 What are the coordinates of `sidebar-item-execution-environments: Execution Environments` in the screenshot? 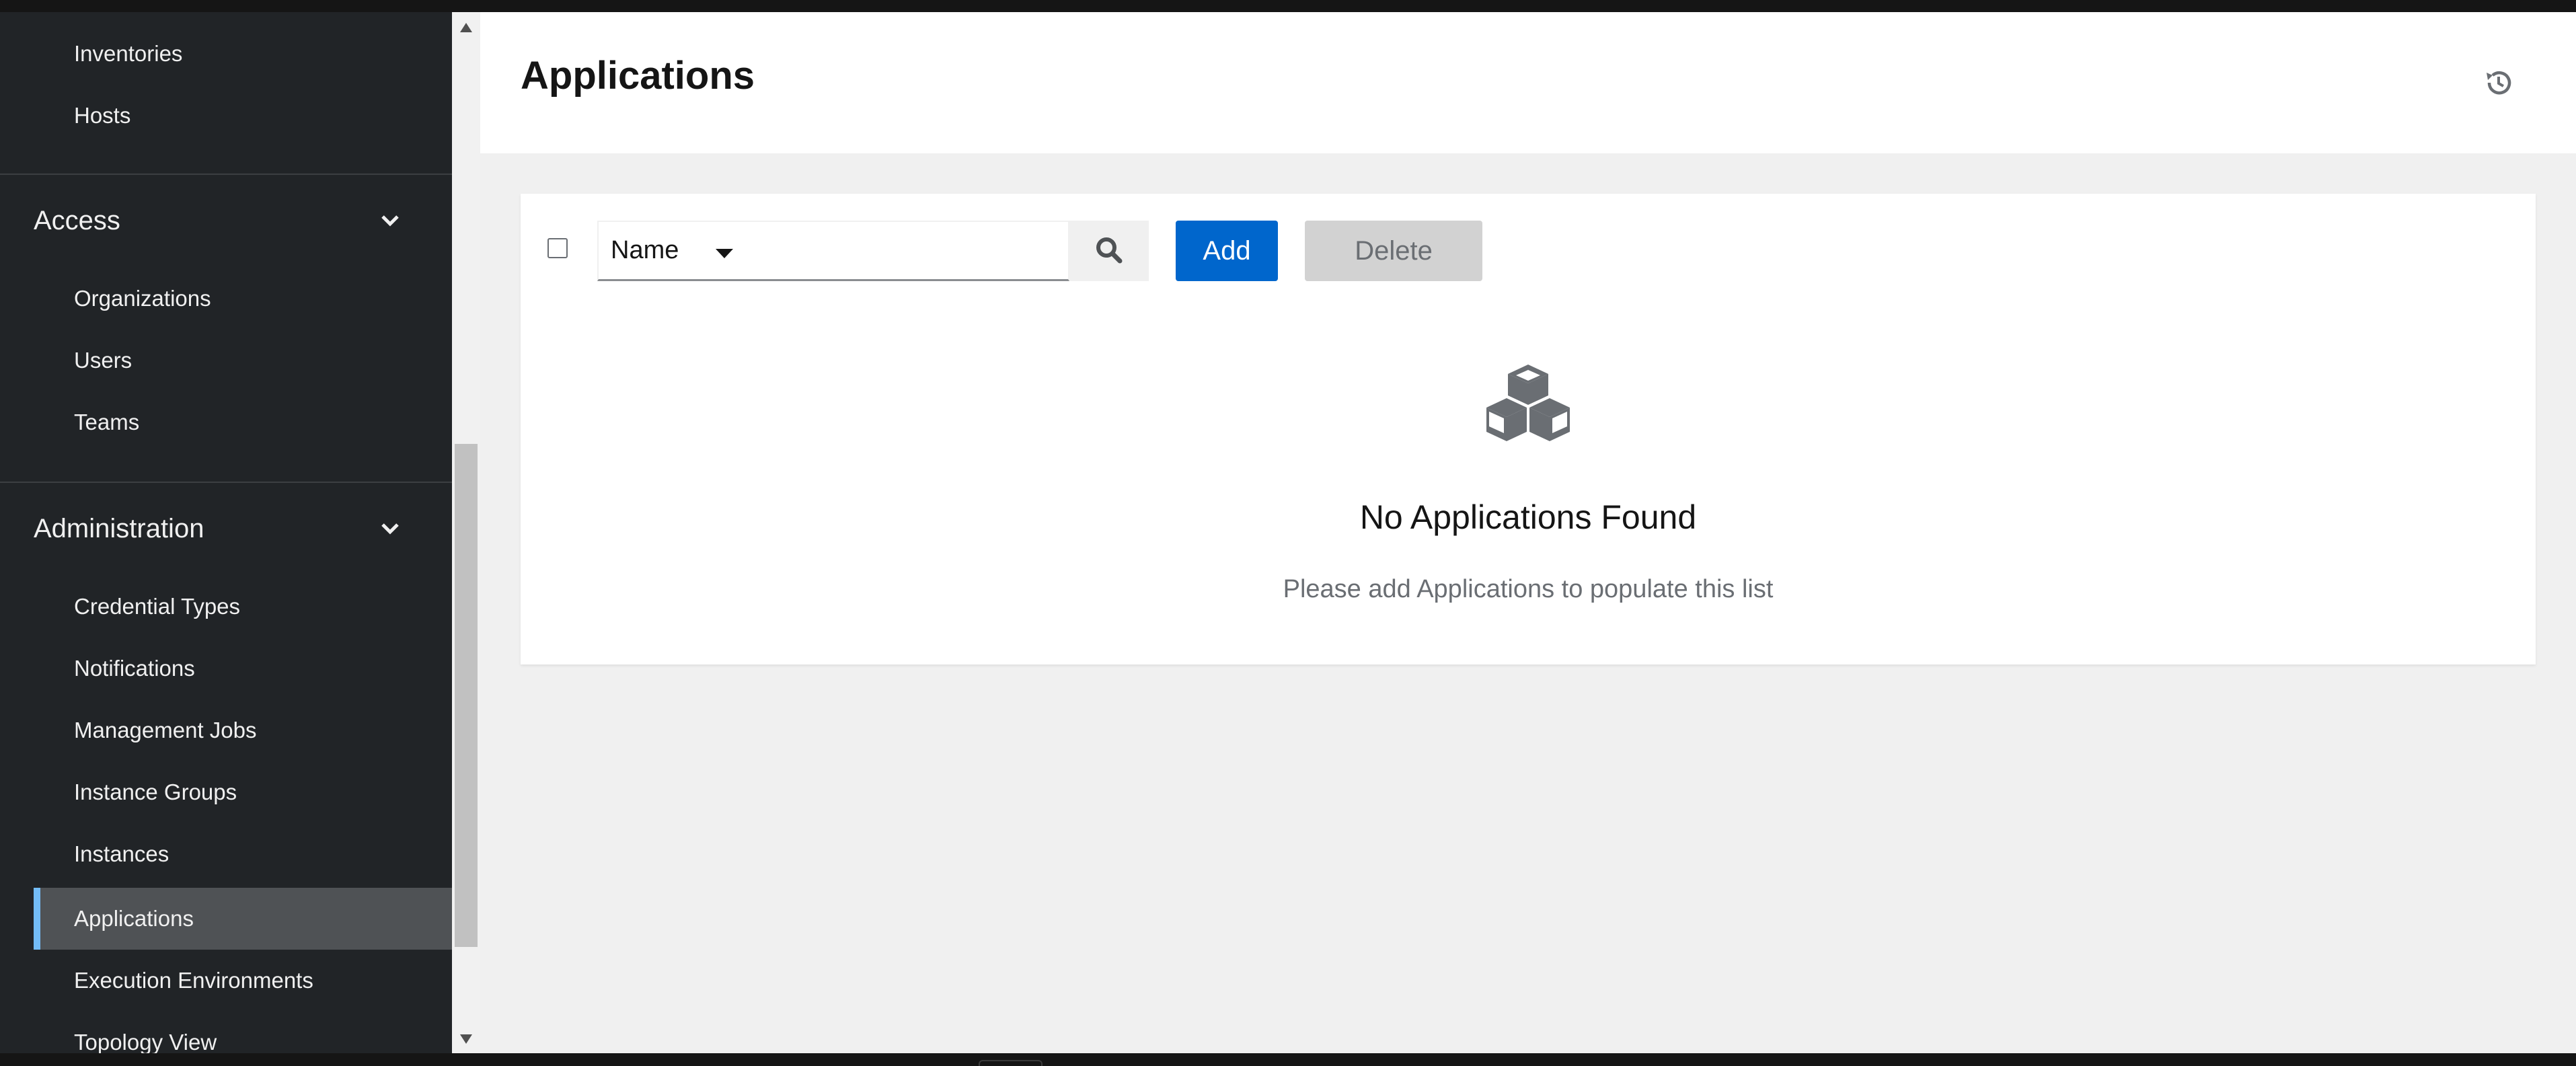 It's located at (263, 981).